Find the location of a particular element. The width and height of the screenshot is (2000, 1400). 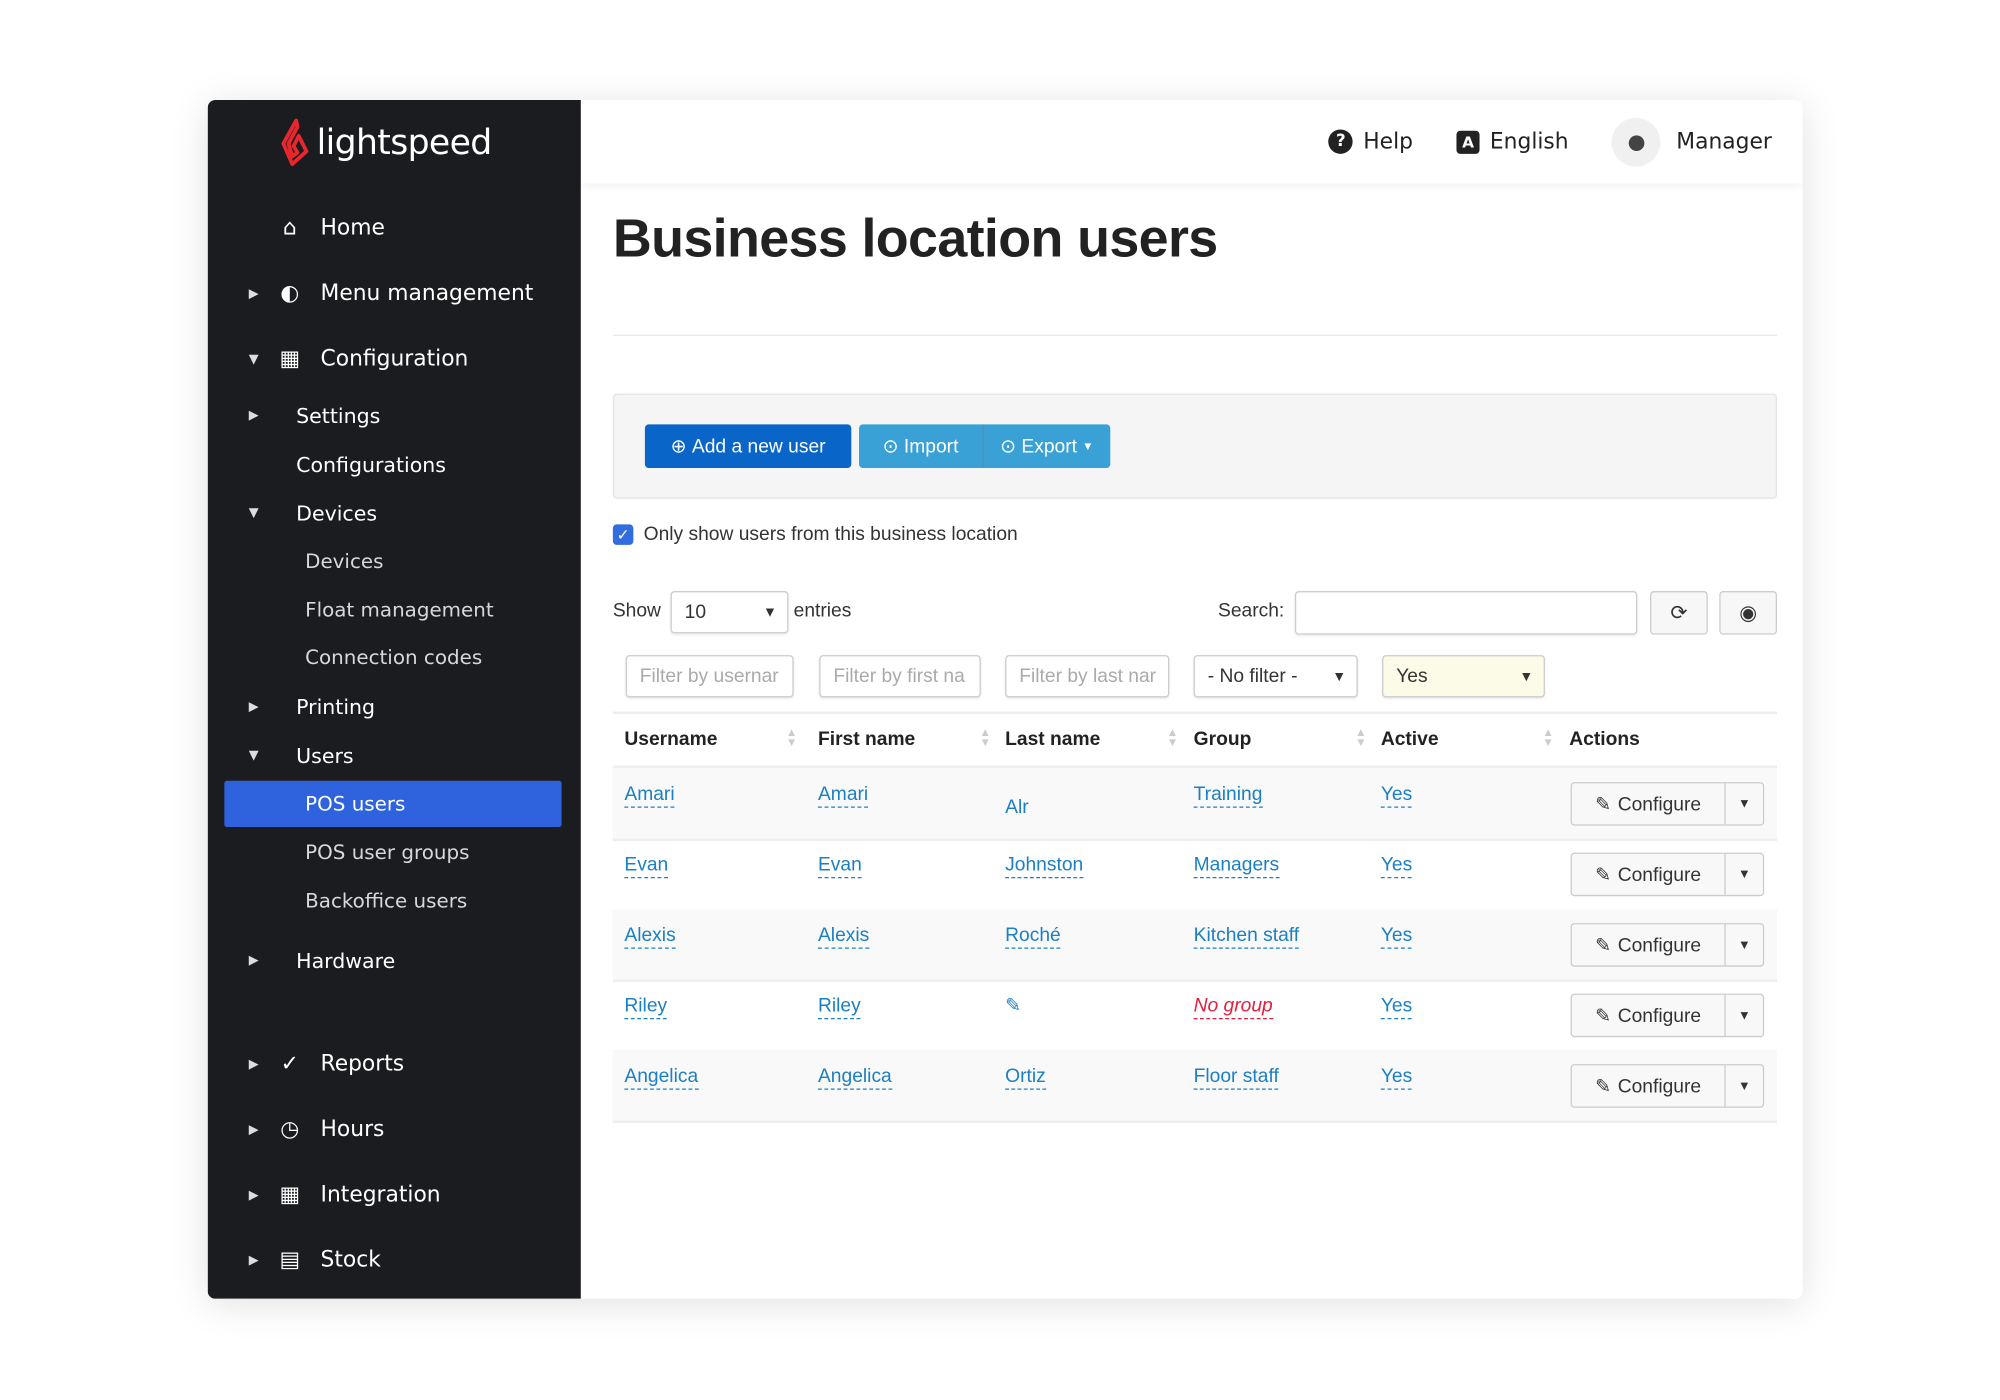

sidebar-item-menu-management: ▶ ◐ Menu management is located at coordinates (394, 294).